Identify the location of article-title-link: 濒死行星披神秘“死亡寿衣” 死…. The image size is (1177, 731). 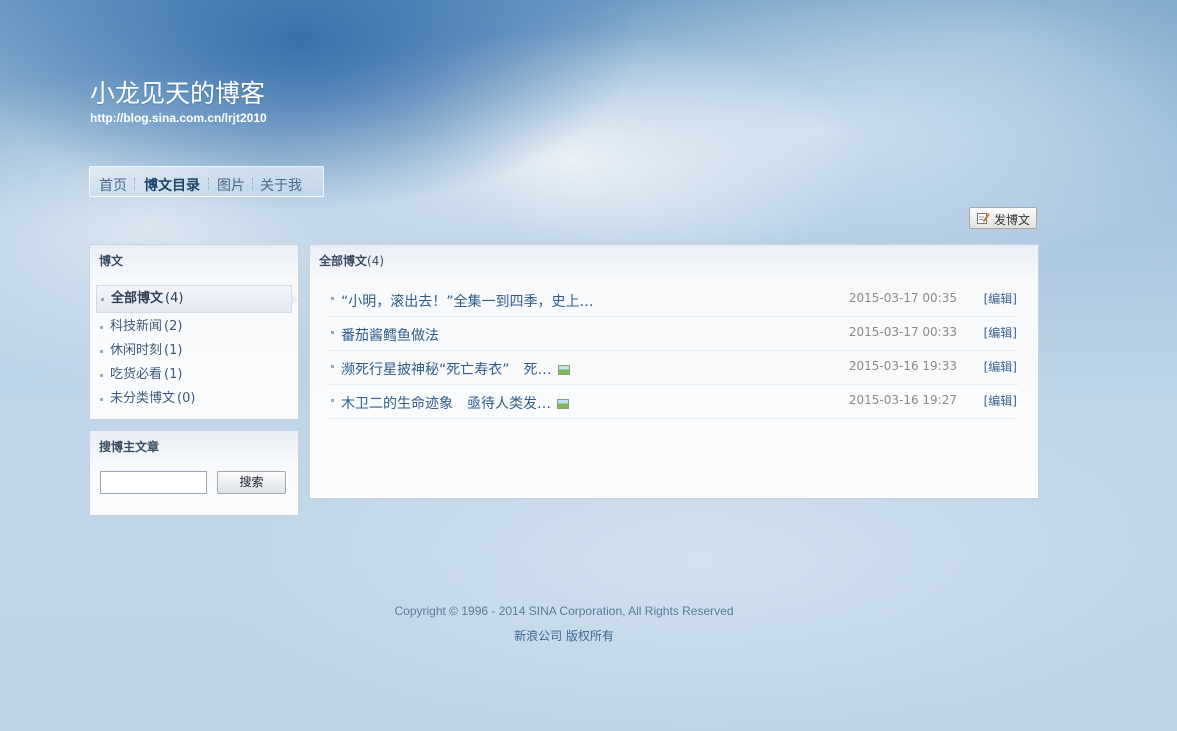
(455, 369).